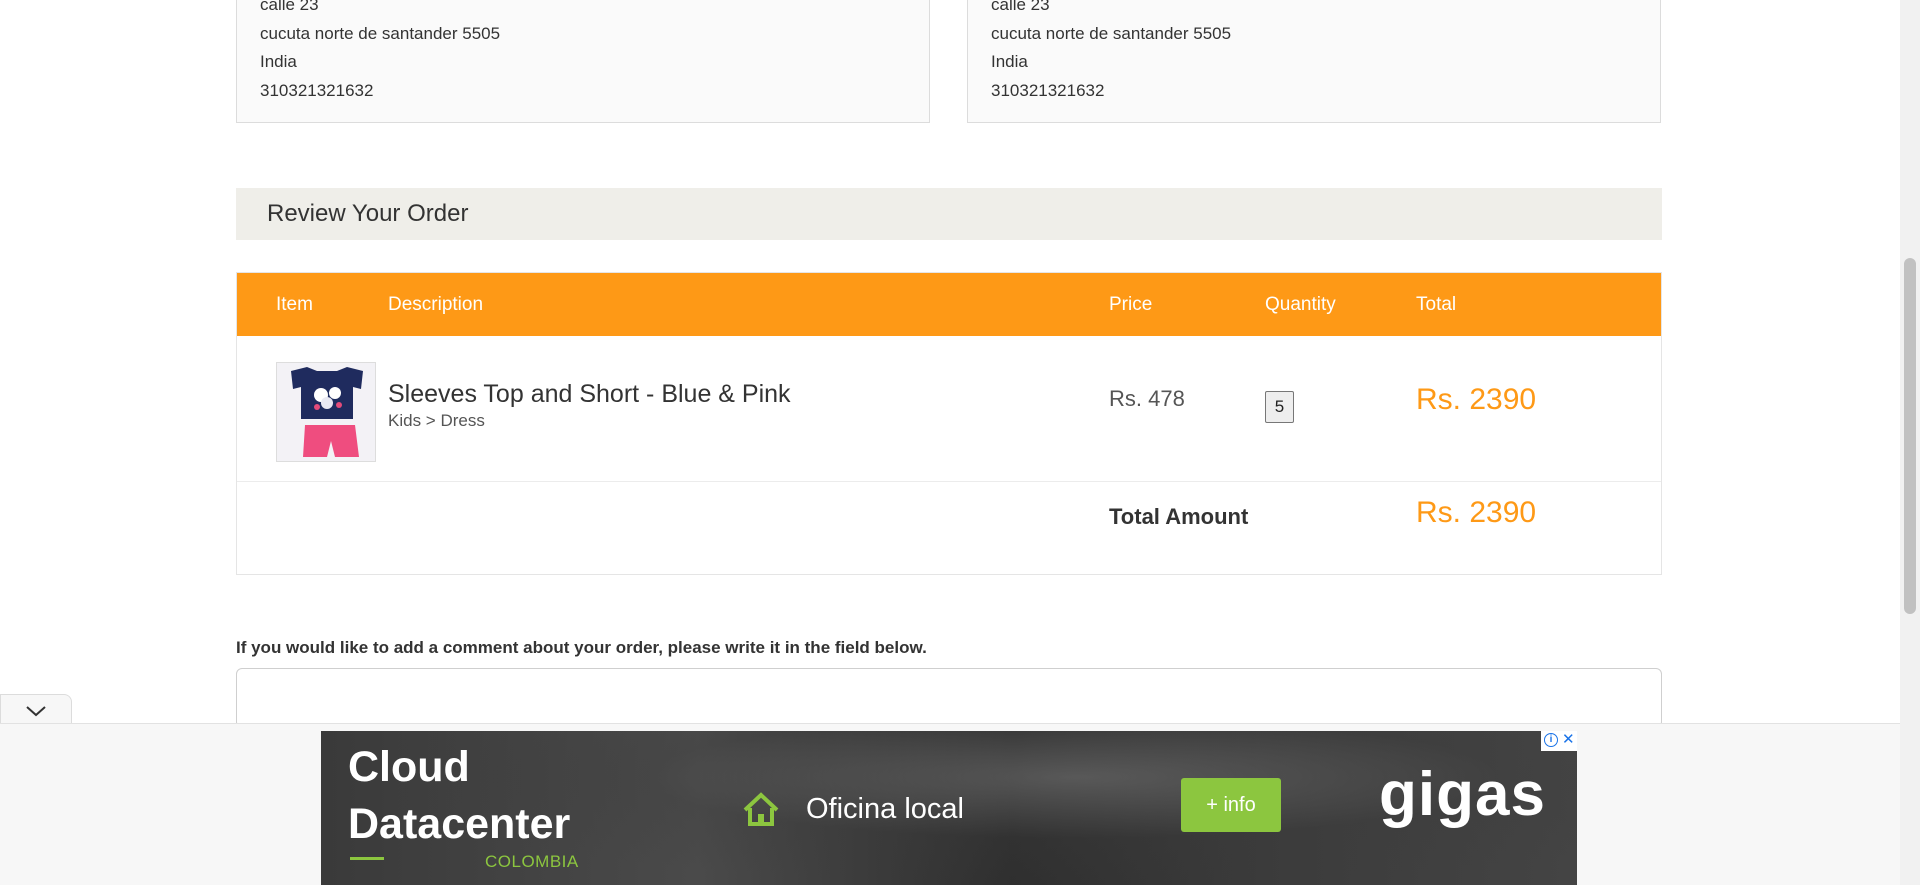 The width and height of the screenshot is (1920, 885). Describe the element at coordinates (589, 394) in the screenshot. I see `product-name: Sleeves Top and Short - Blue & Pink` at that location.